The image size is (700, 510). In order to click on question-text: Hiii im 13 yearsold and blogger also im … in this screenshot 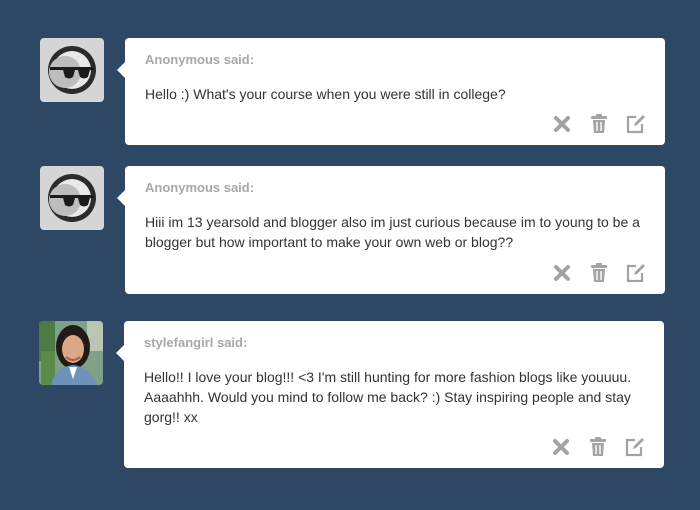, I will do `click(392, 232)`.